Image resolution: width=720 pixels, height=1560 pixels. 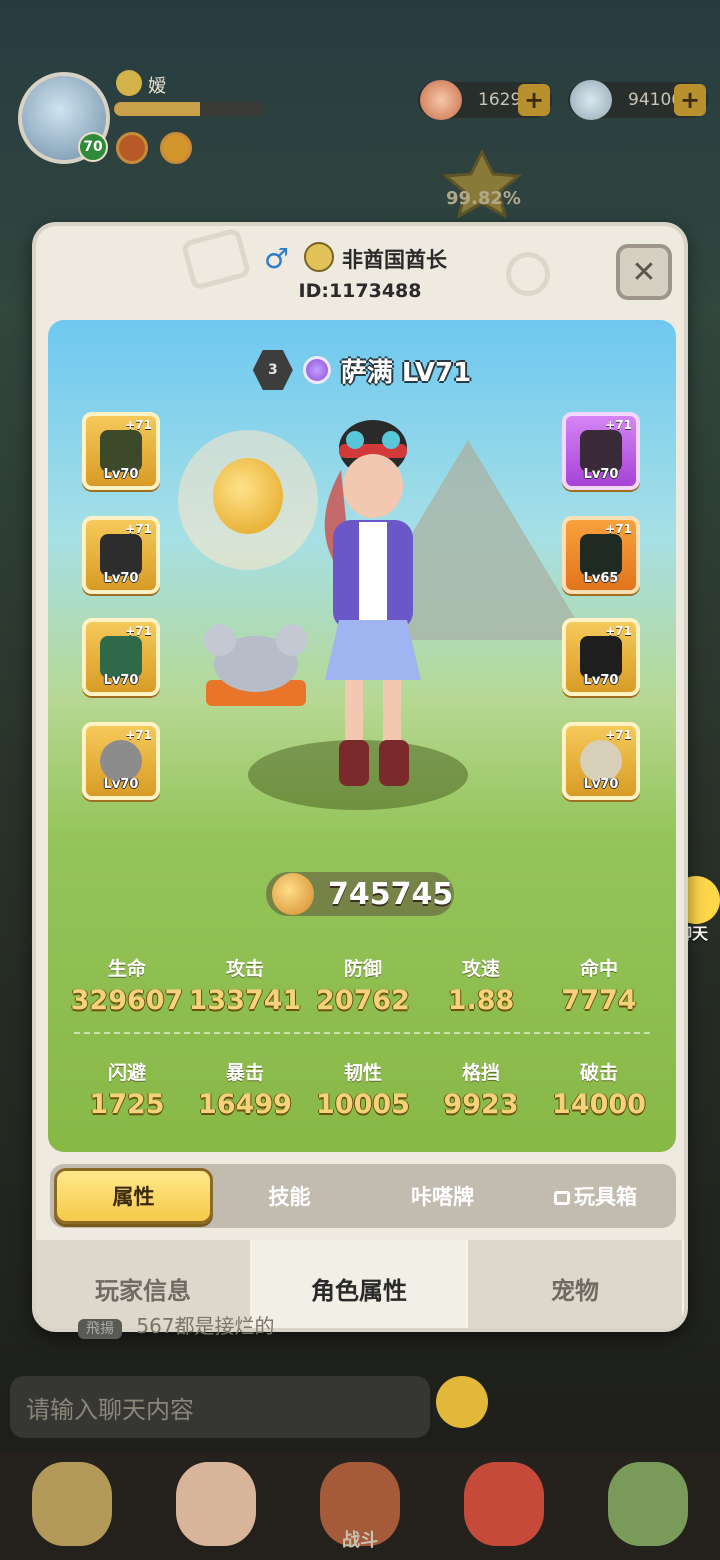 I want to click on stat-accuracy: 命中 7774, so click(x=599, y=985).